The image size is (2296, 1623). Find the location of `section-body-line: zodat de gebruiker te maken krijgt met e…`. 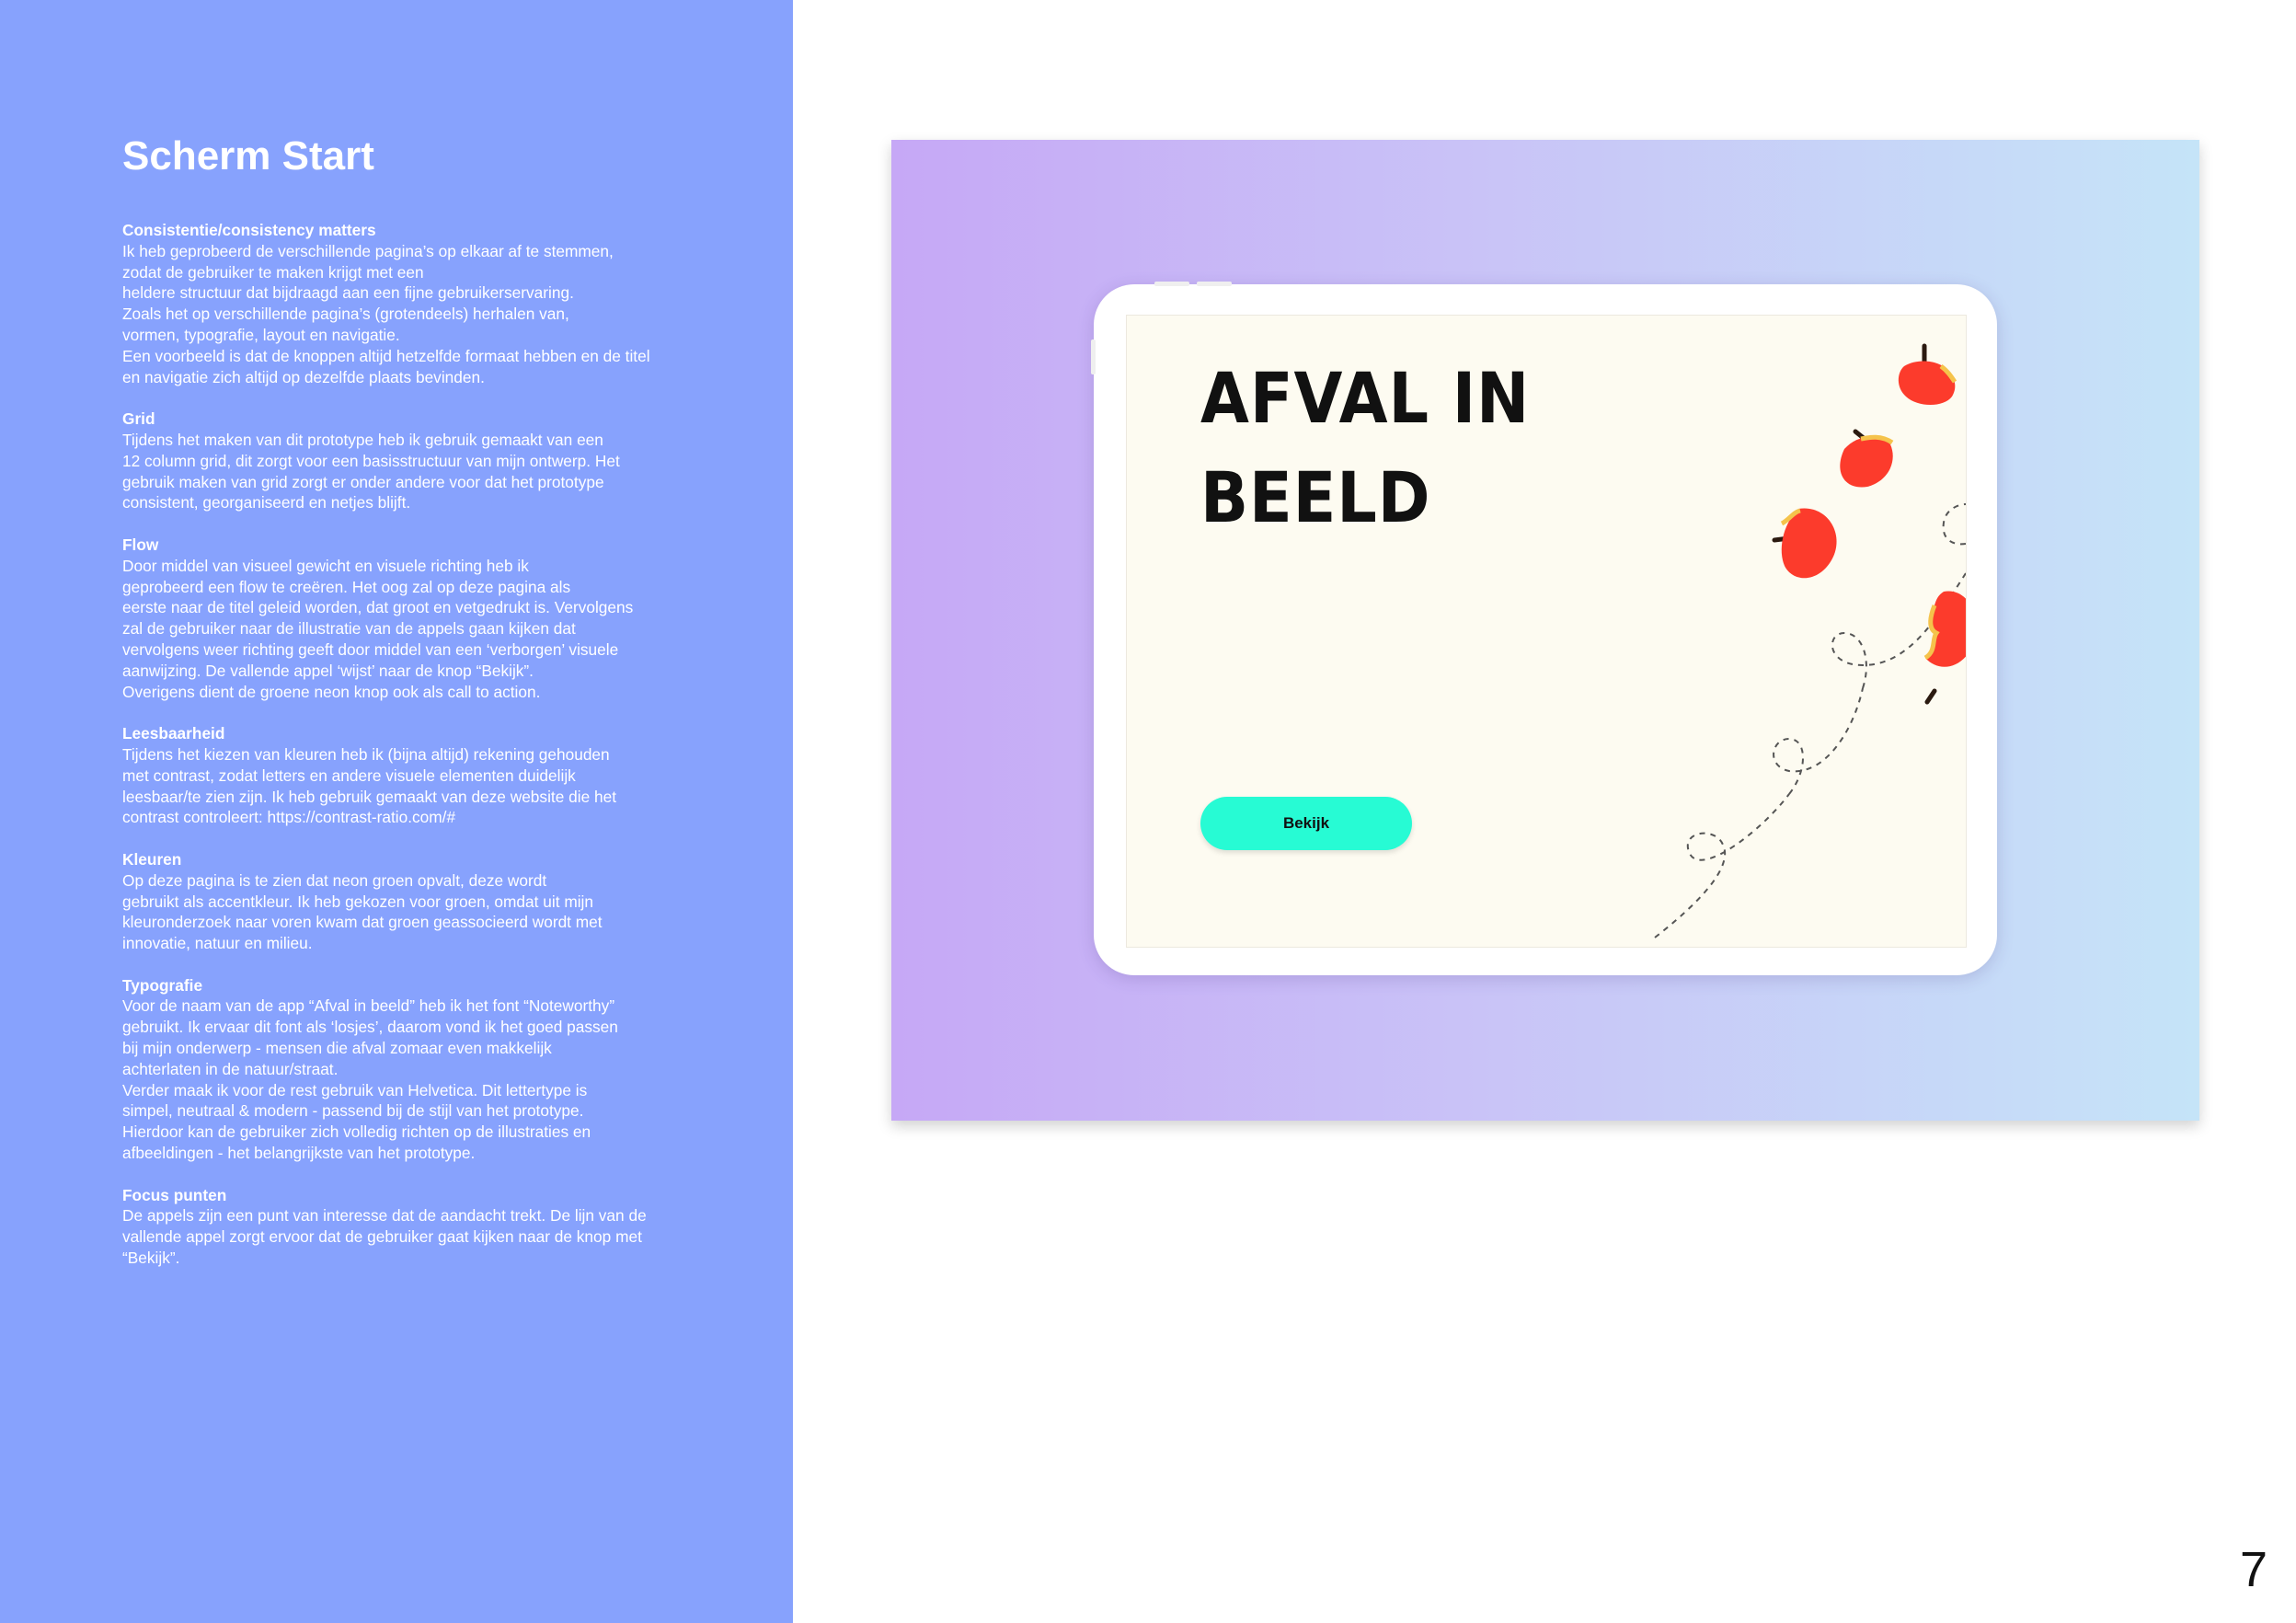

section-body-line: zodat de gebruiker te maken krijgt met e… is located at coordinates (273, 272).